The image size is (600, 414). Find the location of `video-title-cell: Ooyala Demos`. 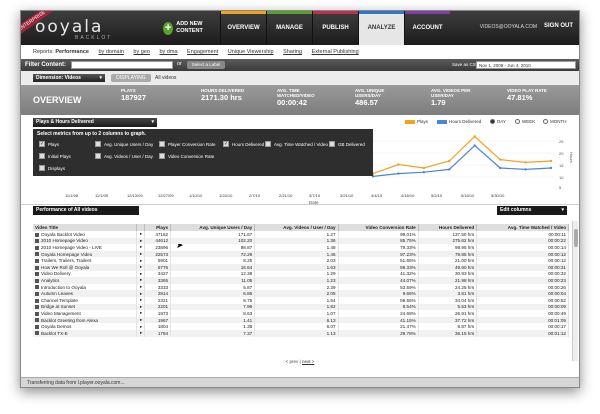

video-title-cell: Ooyala Demos is located at coordinates (85, 326).